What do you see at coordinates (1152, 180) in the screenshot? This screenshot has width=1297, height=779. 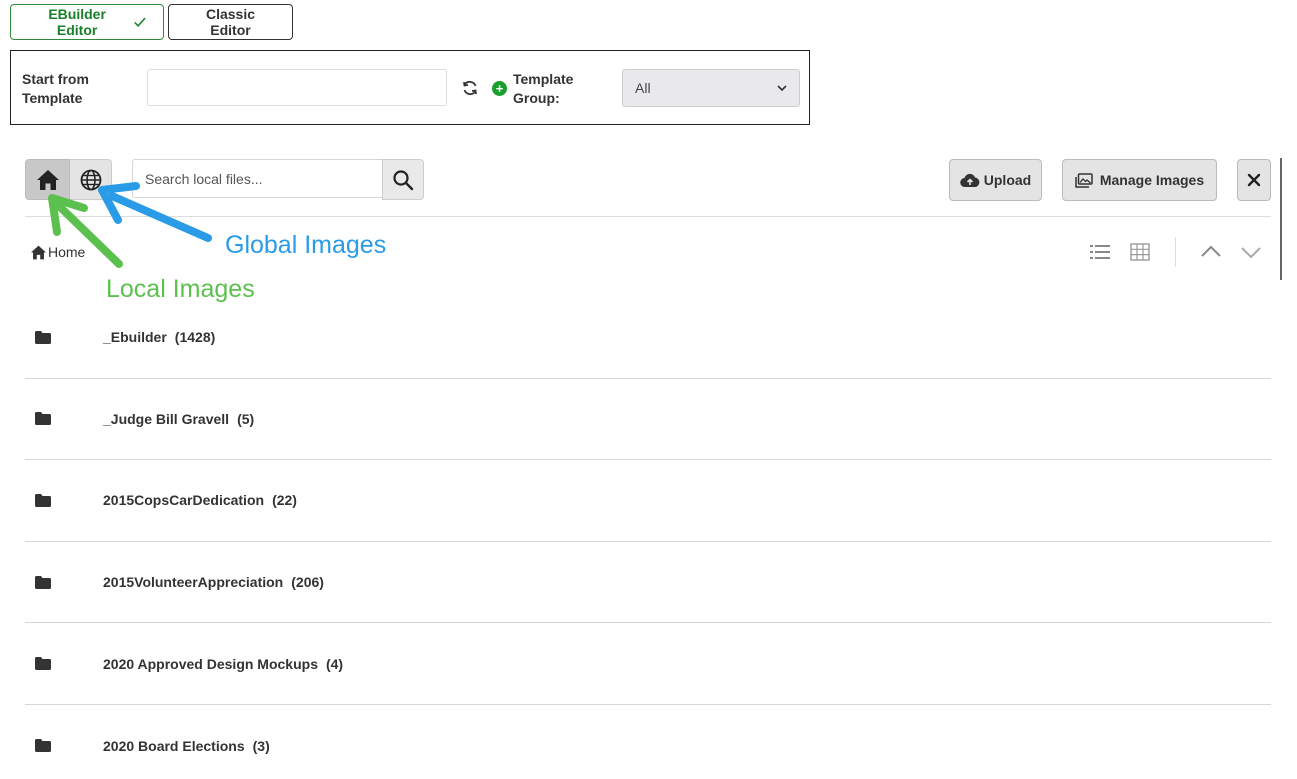 I see `manage-images-label: Manage Images` at bounding box center [1152, 180].